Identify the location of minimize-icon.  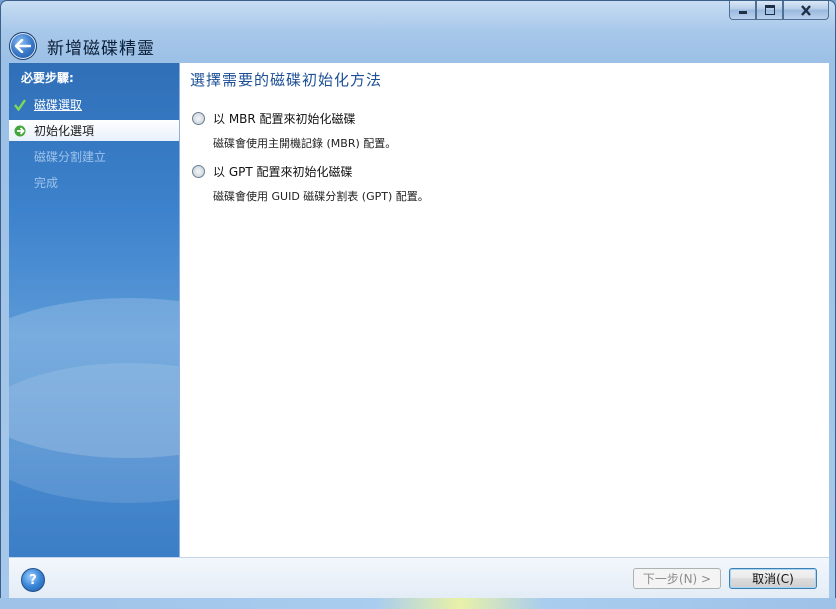
(742, 12).